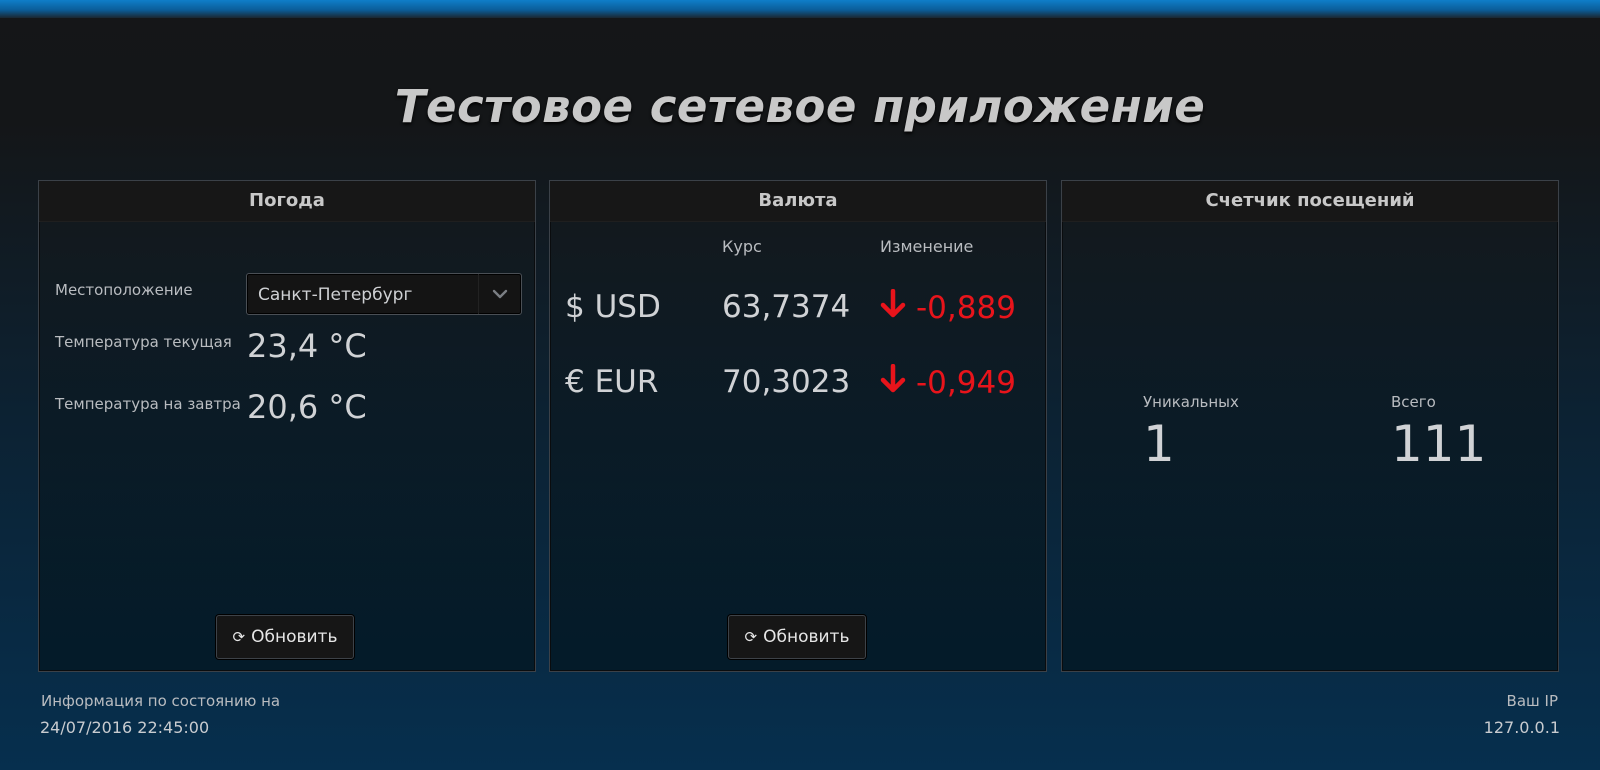 Image resolution: width=1600 pixels, height=770 pixels. Describe the element at coordinates (148, 404) in the screenshot. I see `temp-tomorrow-label: Температура на завтра` at that location.